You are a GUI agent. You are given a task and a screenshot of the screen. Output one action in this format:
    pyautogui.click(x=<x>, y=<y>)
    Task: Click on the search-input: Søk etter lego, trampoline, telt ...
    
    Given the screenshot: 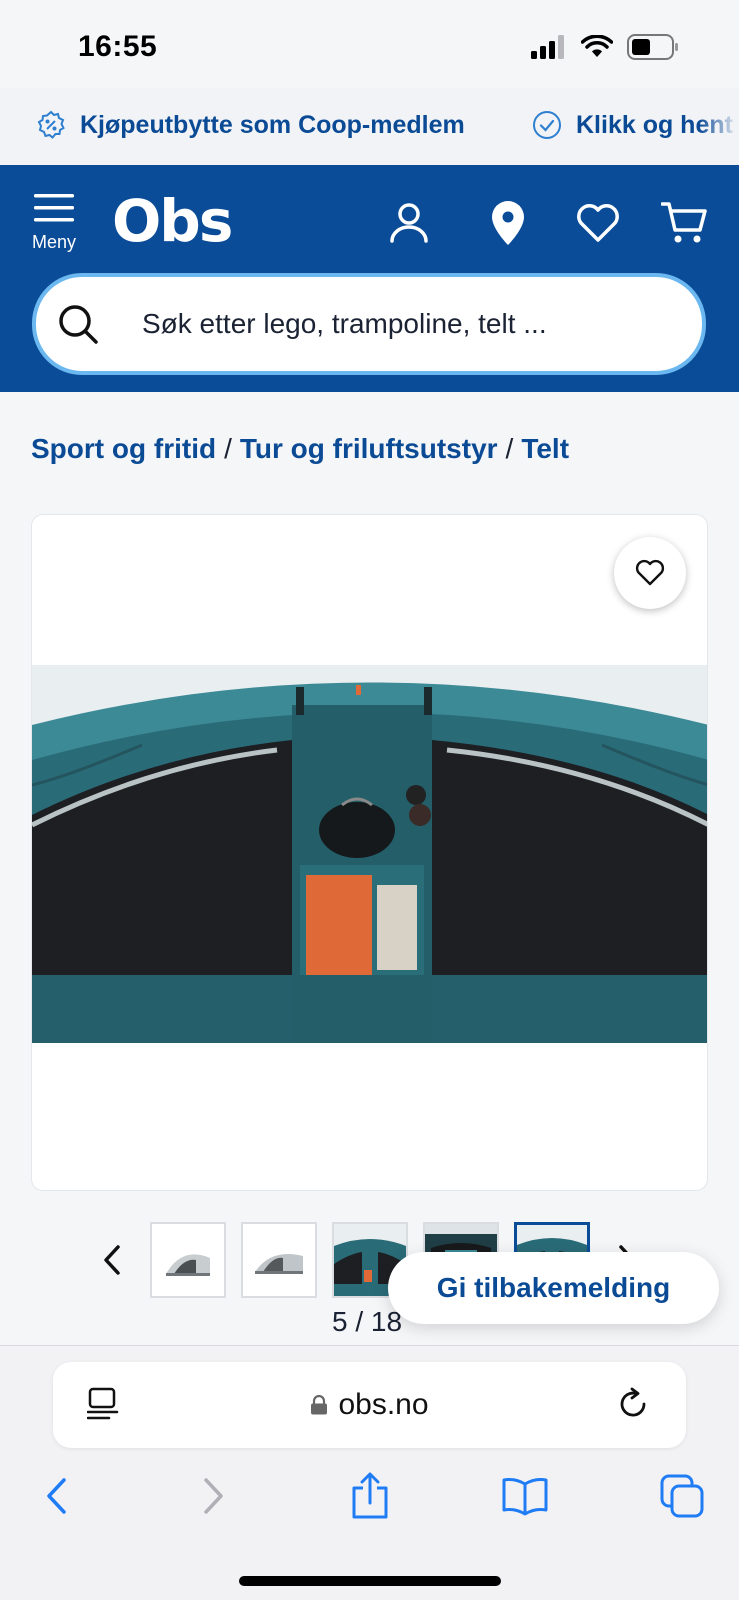 What is the action you would take?
    pyautogui.click(x=369, y=324)
    